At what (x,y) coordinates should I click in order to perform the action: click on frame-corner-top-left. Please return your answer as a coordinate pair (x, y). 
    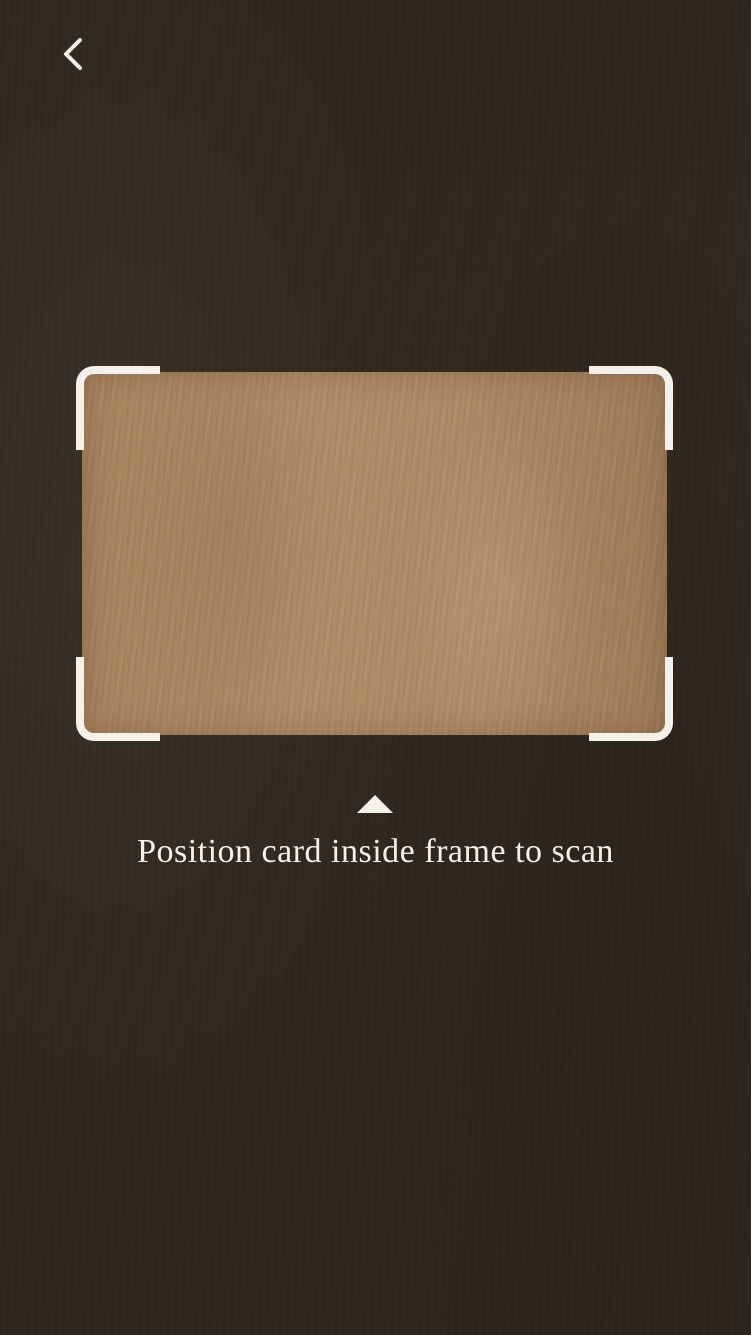
    Looking at the image, I should click on (118, 408).